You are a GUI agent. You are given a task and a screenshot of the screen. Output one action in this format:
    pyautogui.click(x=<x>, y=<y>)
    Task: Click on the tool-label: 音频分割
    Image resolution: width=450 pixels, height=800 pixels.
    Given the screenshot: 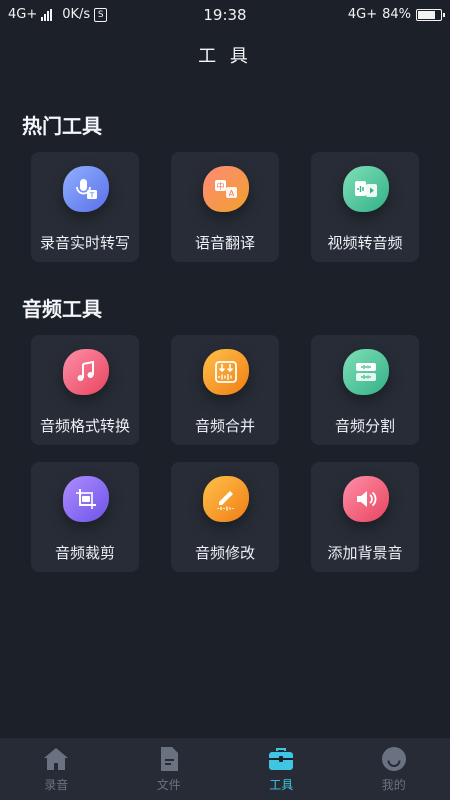 What is the action you would take?
    pyautogui.click(x=364, y=426)
    